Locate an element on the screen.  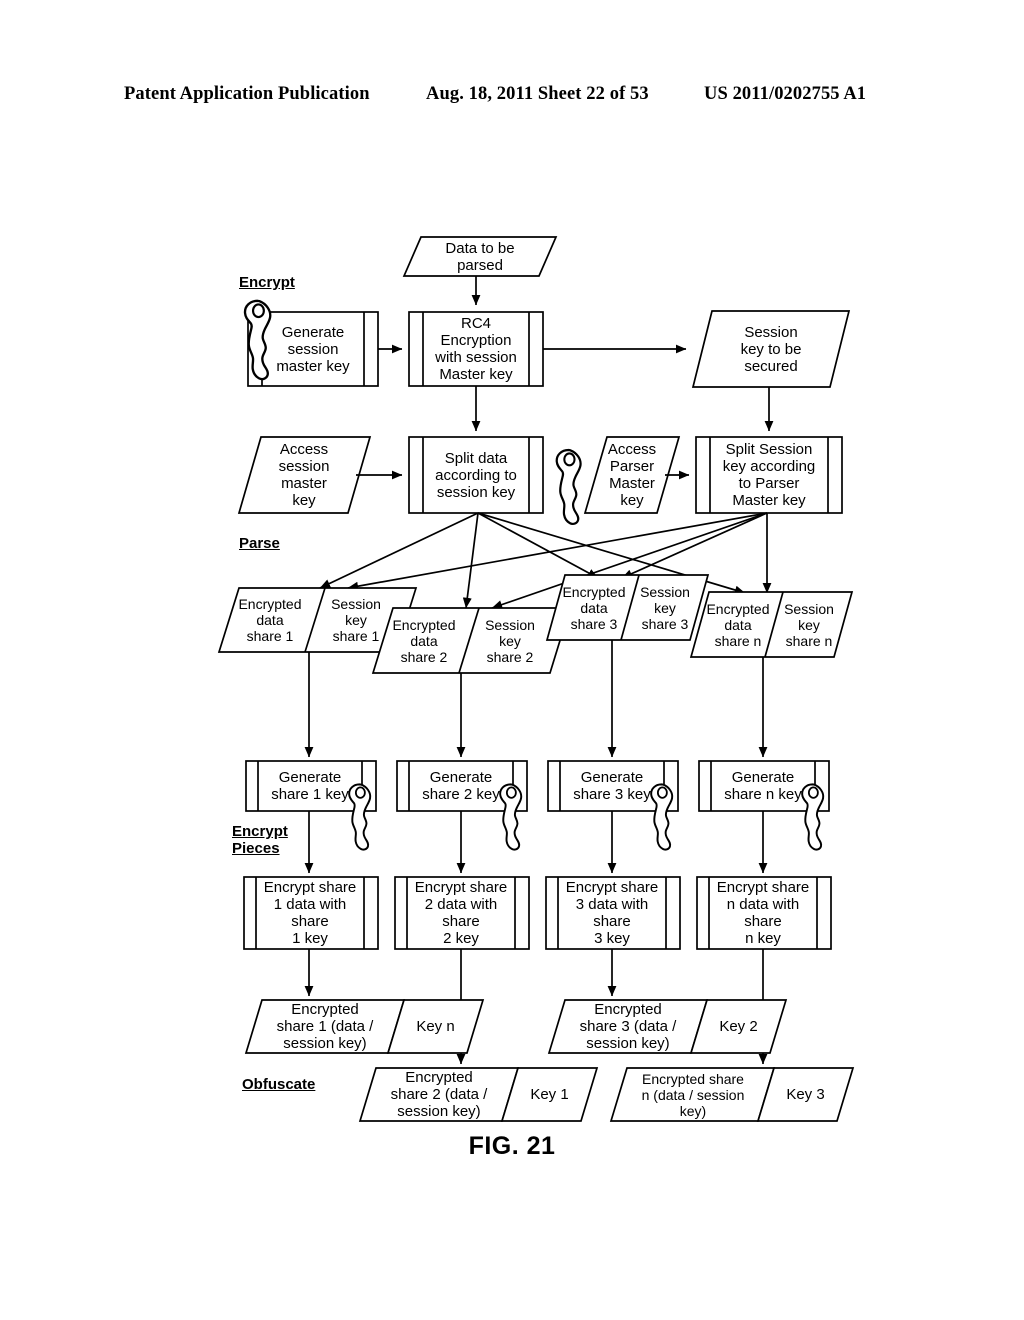
shape-rc4-encryption is located at coordinates (476, 349).